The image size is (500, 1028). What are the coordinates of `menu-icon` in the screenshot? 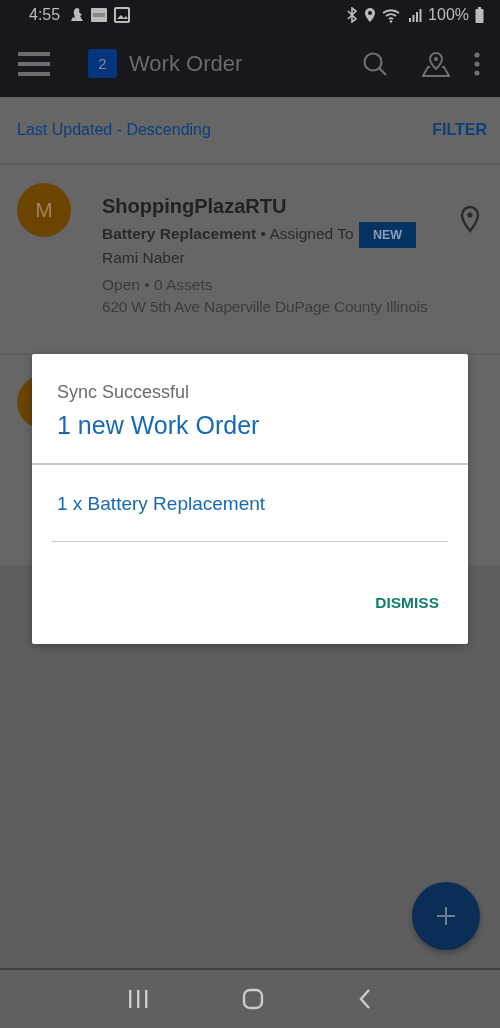 It's located at (34, 63).